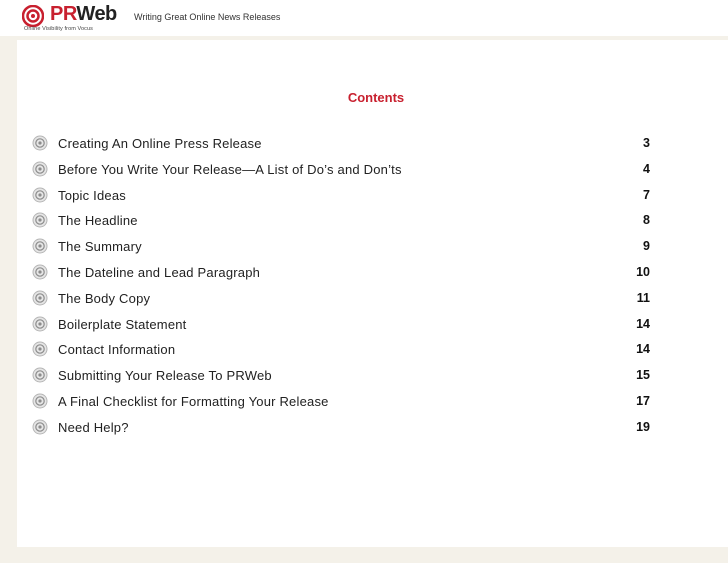 The image size is (728, 563). Describe the element at coordinates (372, 327) in the screenshot. I see `toc-item: Boilerplate Statement 14` at that location.